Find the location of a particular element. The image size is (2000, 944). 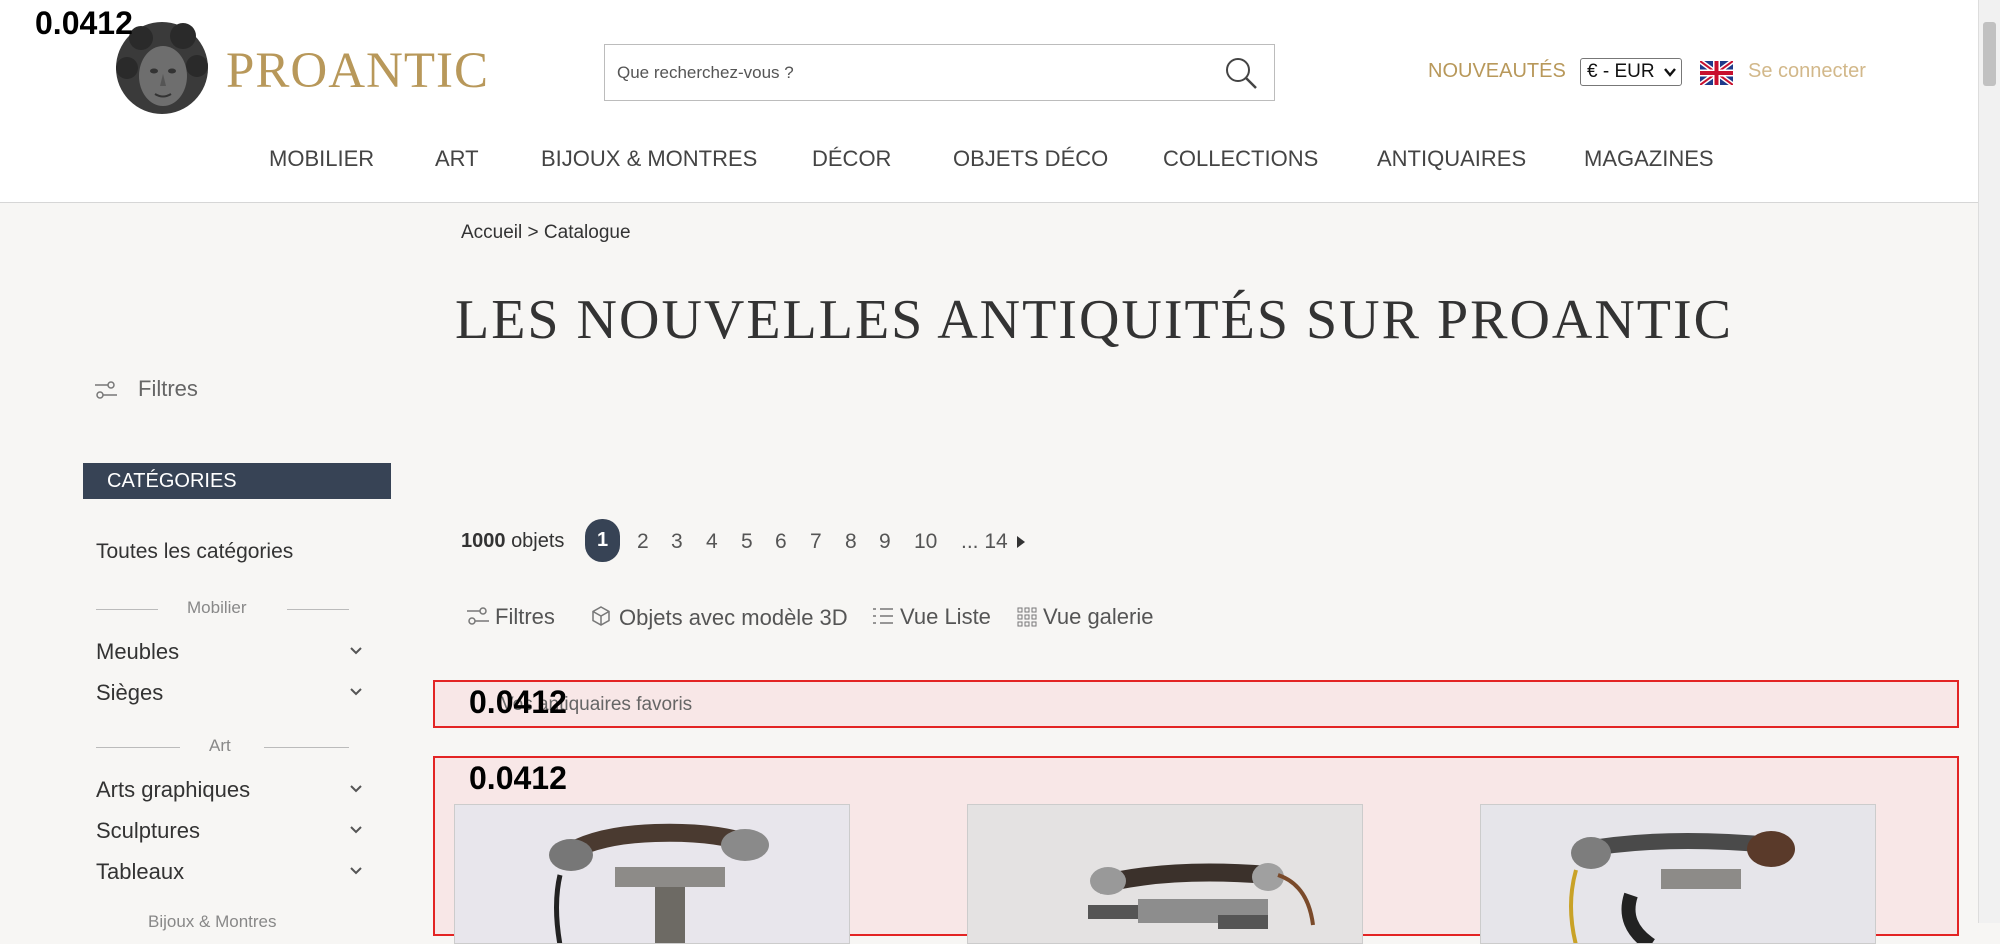

sidebar-filters-button: Filtres is located at coordinates (146, 389).